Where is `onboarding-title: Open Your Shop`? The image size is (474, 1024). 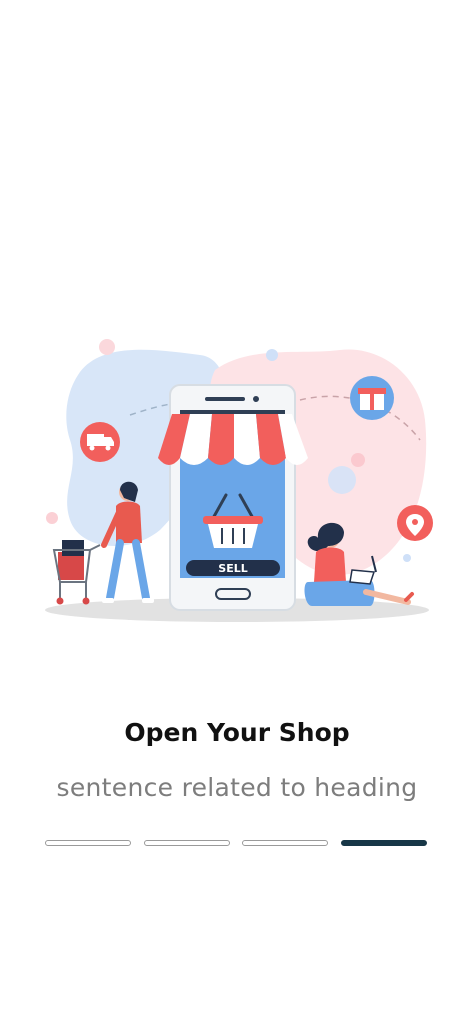 onboarding-title: Open Your Shop is located at coordinates (237, 732).